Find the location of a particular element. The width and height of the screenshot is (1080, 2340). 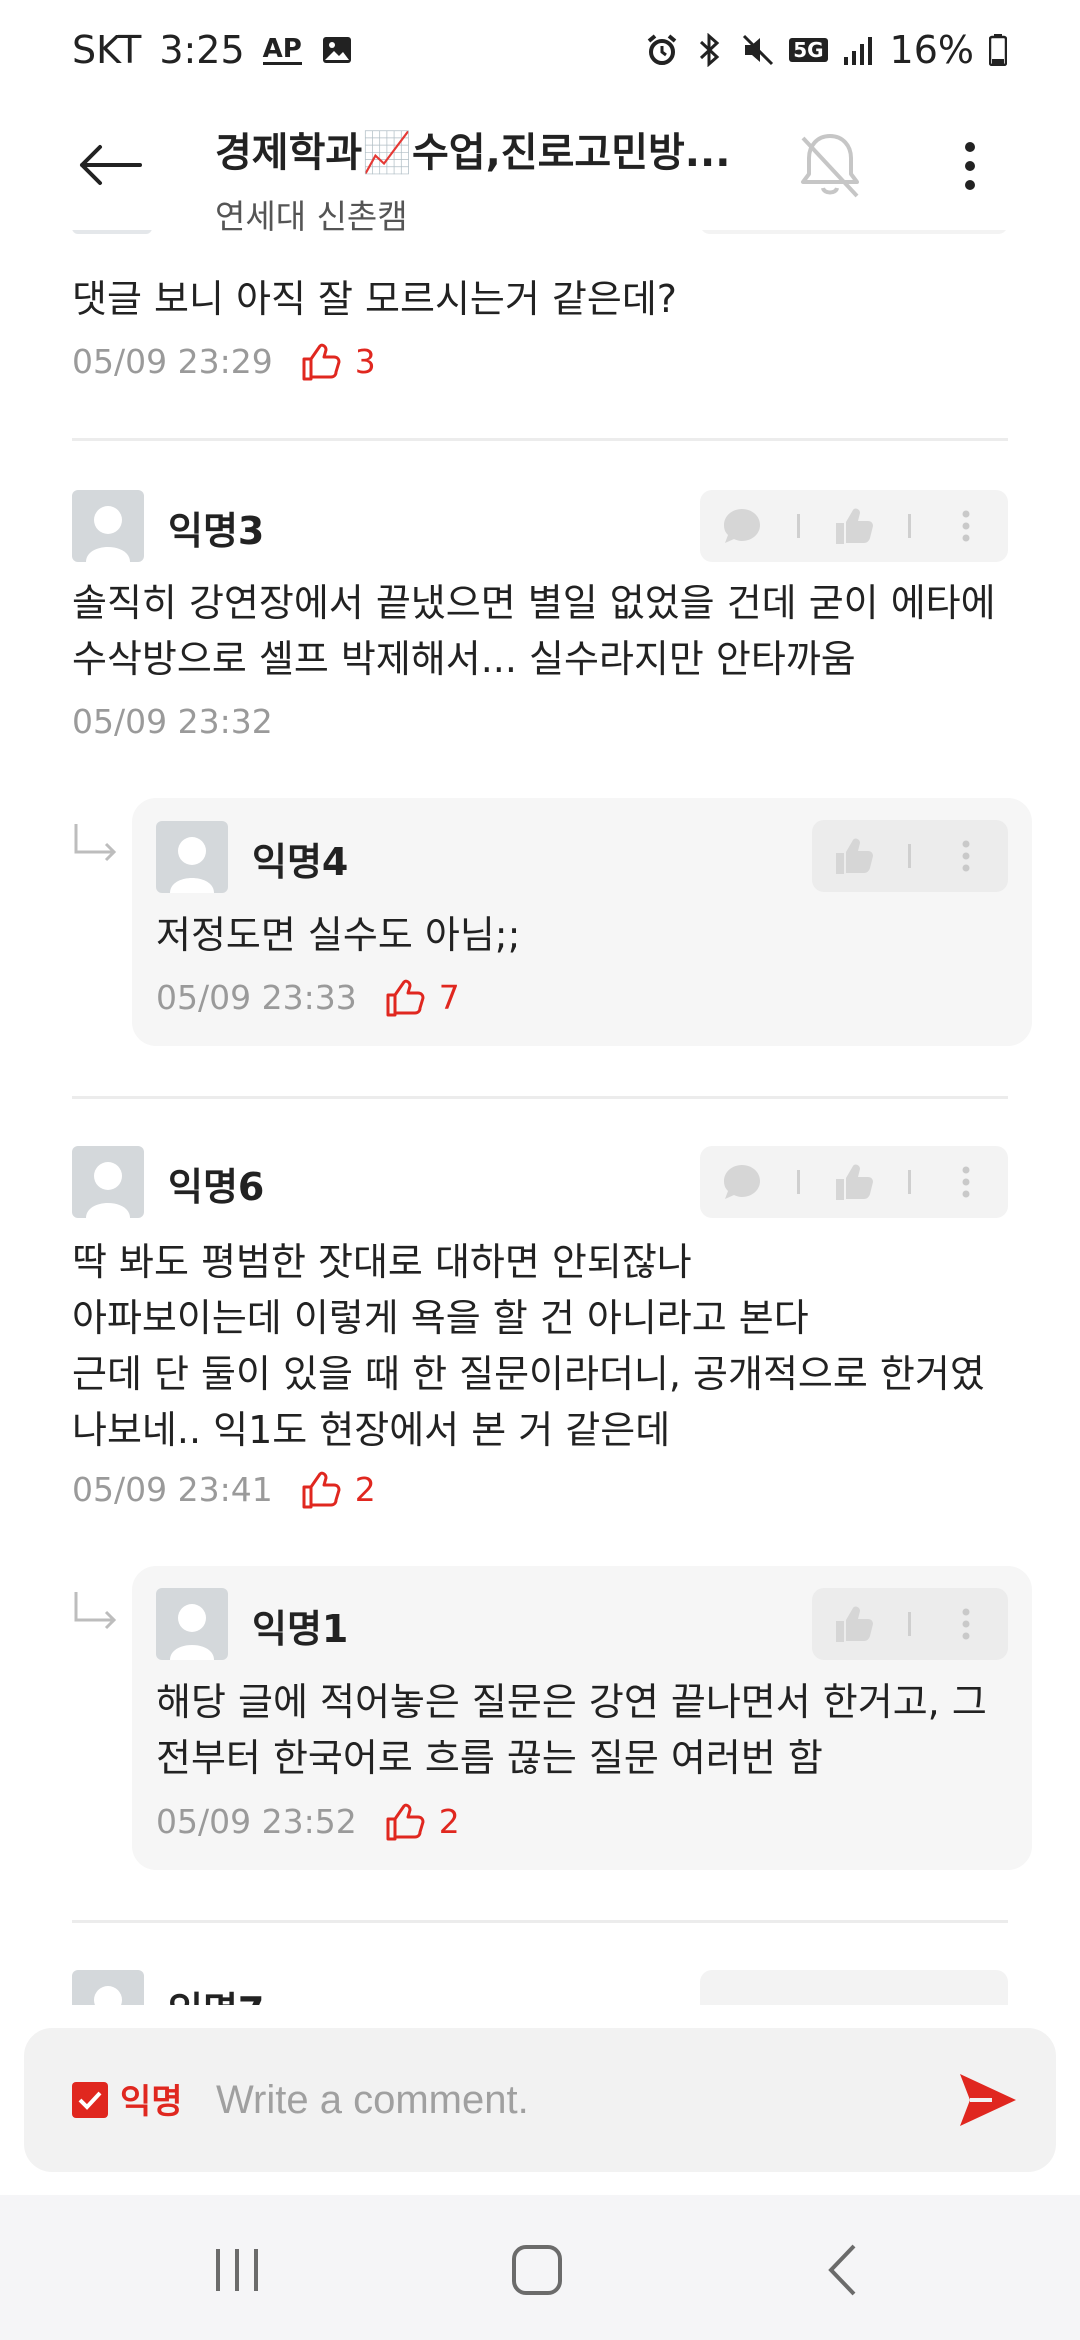

chevron-left-icon is located at coordinates (842, 2270).